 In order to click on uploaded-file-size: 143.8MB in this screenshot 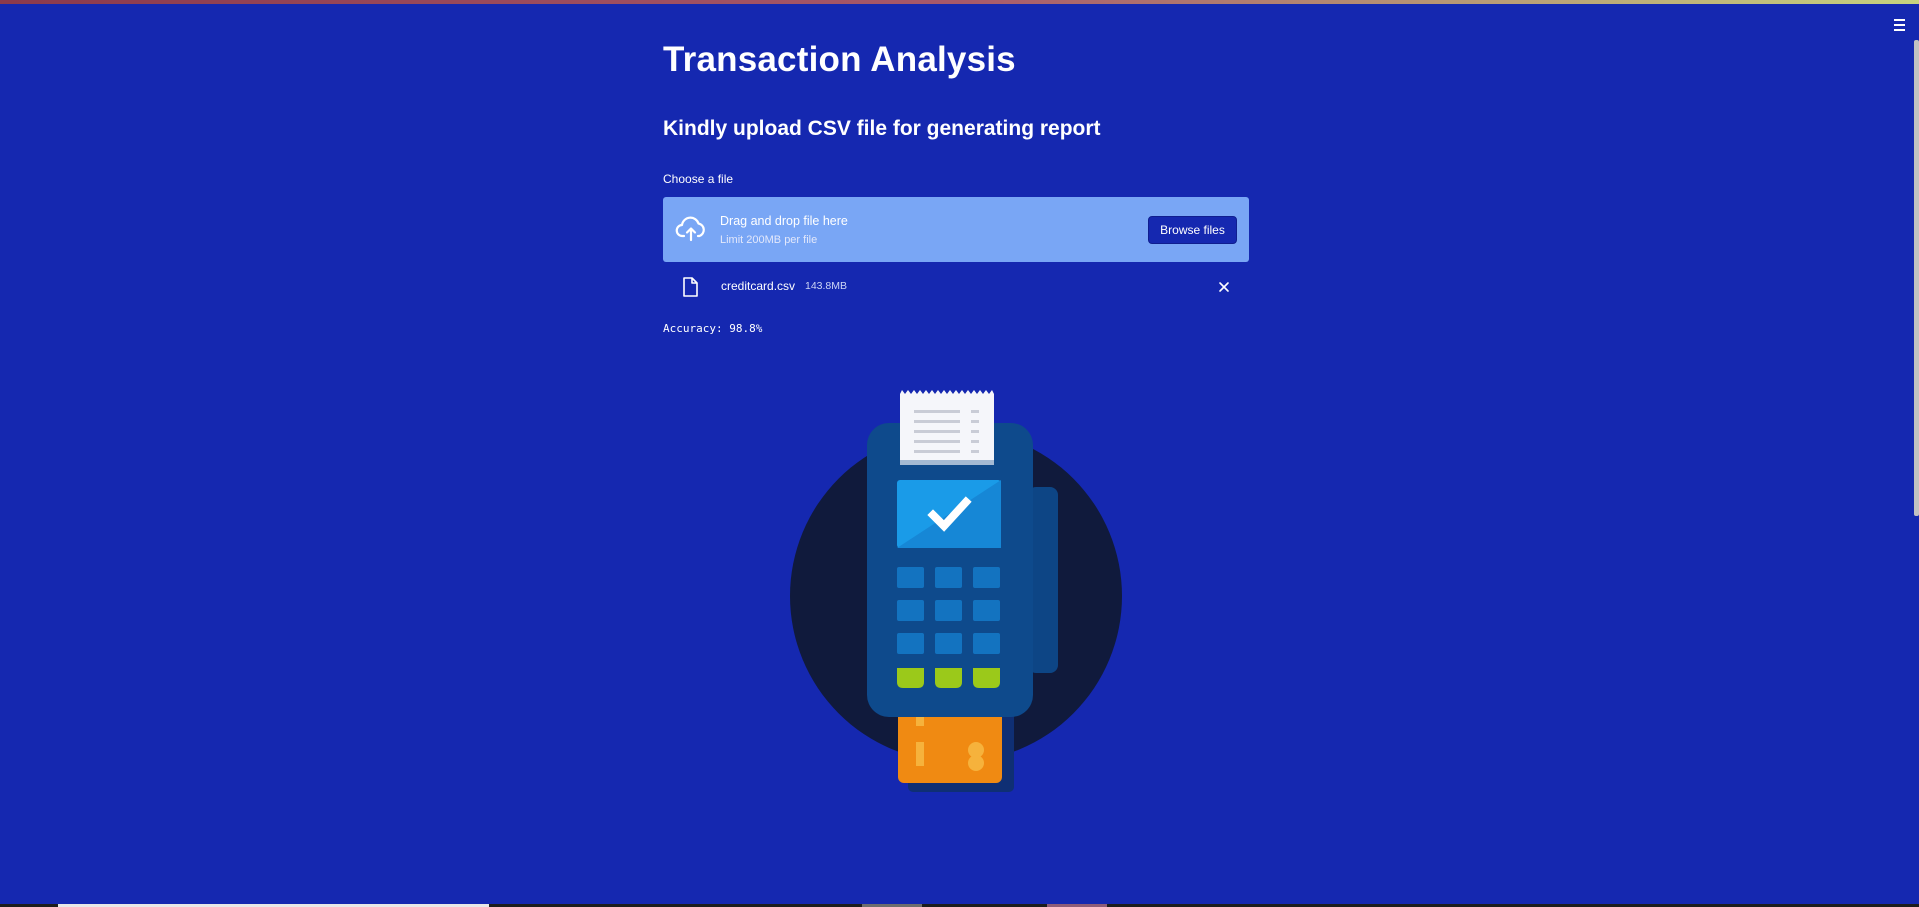, I will do `click(826, 286)`.